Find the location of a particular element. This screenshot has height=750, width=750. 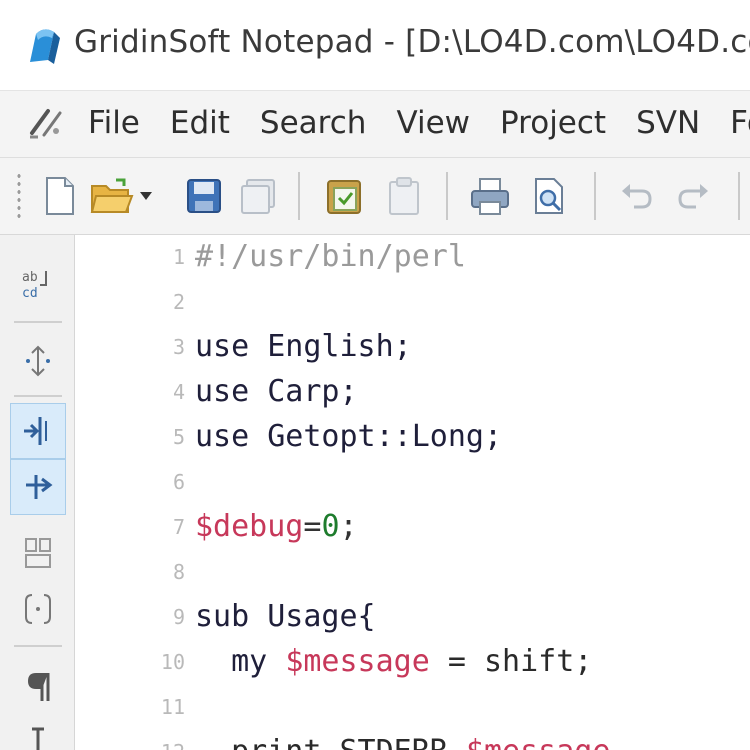

code-text: use English; is located at coordinates (303, 347).